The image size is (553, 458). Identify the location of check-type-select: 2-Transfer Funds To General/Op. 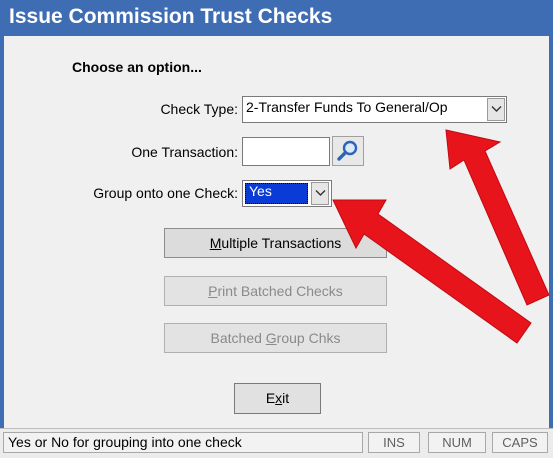
(374, 109).